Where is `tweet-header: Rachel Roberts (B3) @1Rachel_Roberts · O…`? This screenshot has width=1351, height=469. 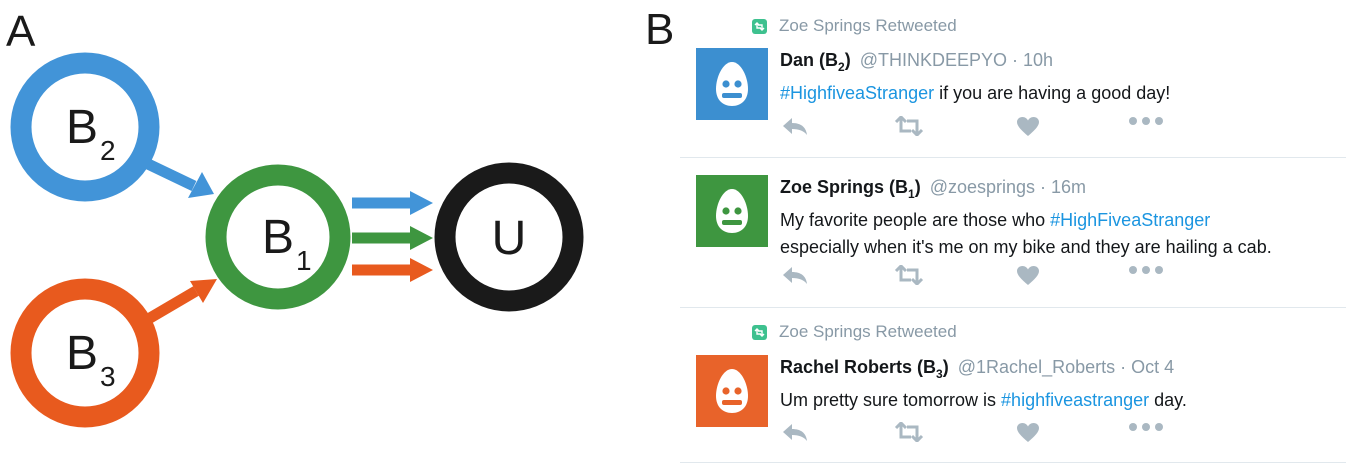 tweet-header: Rachel Roberts (B3) @1Rachel_Roberts · O… is located at coordinates (1063, 370).